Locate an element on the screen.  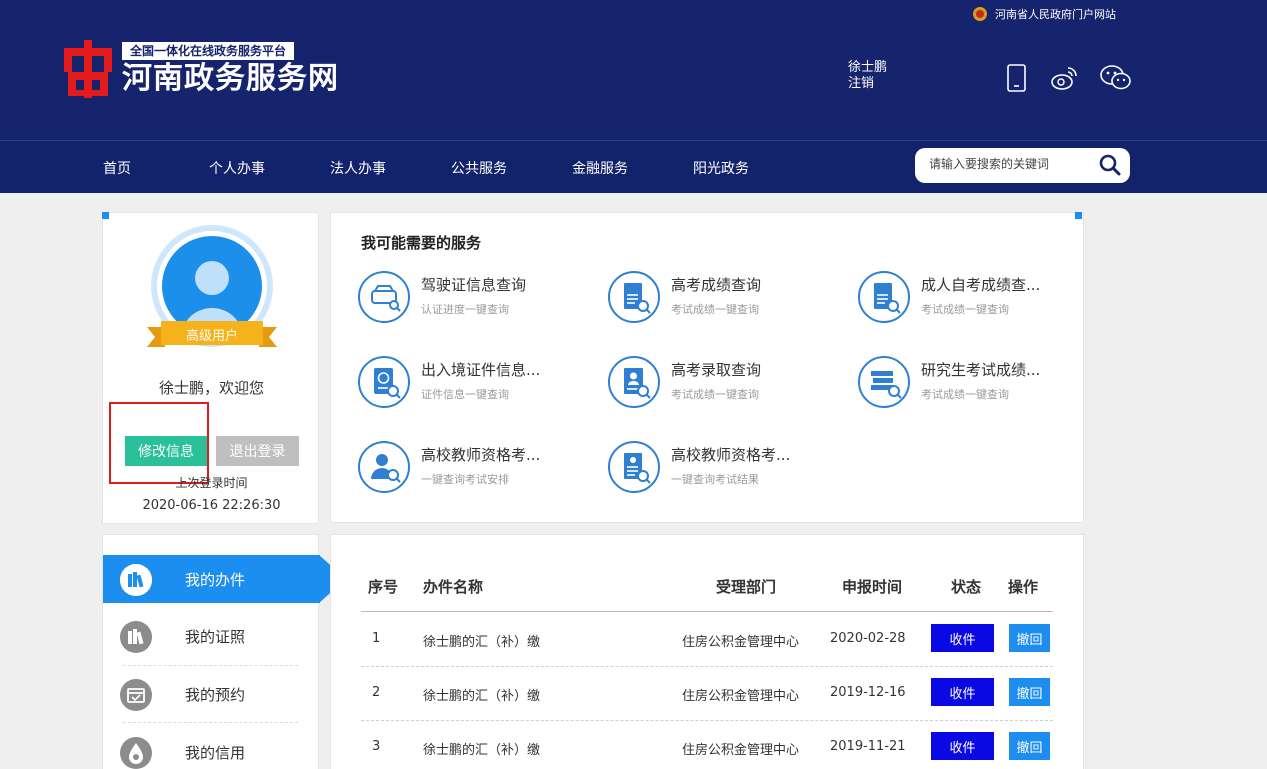
logo-title: 河南政务服务网 is located at coordinates (230, 78).